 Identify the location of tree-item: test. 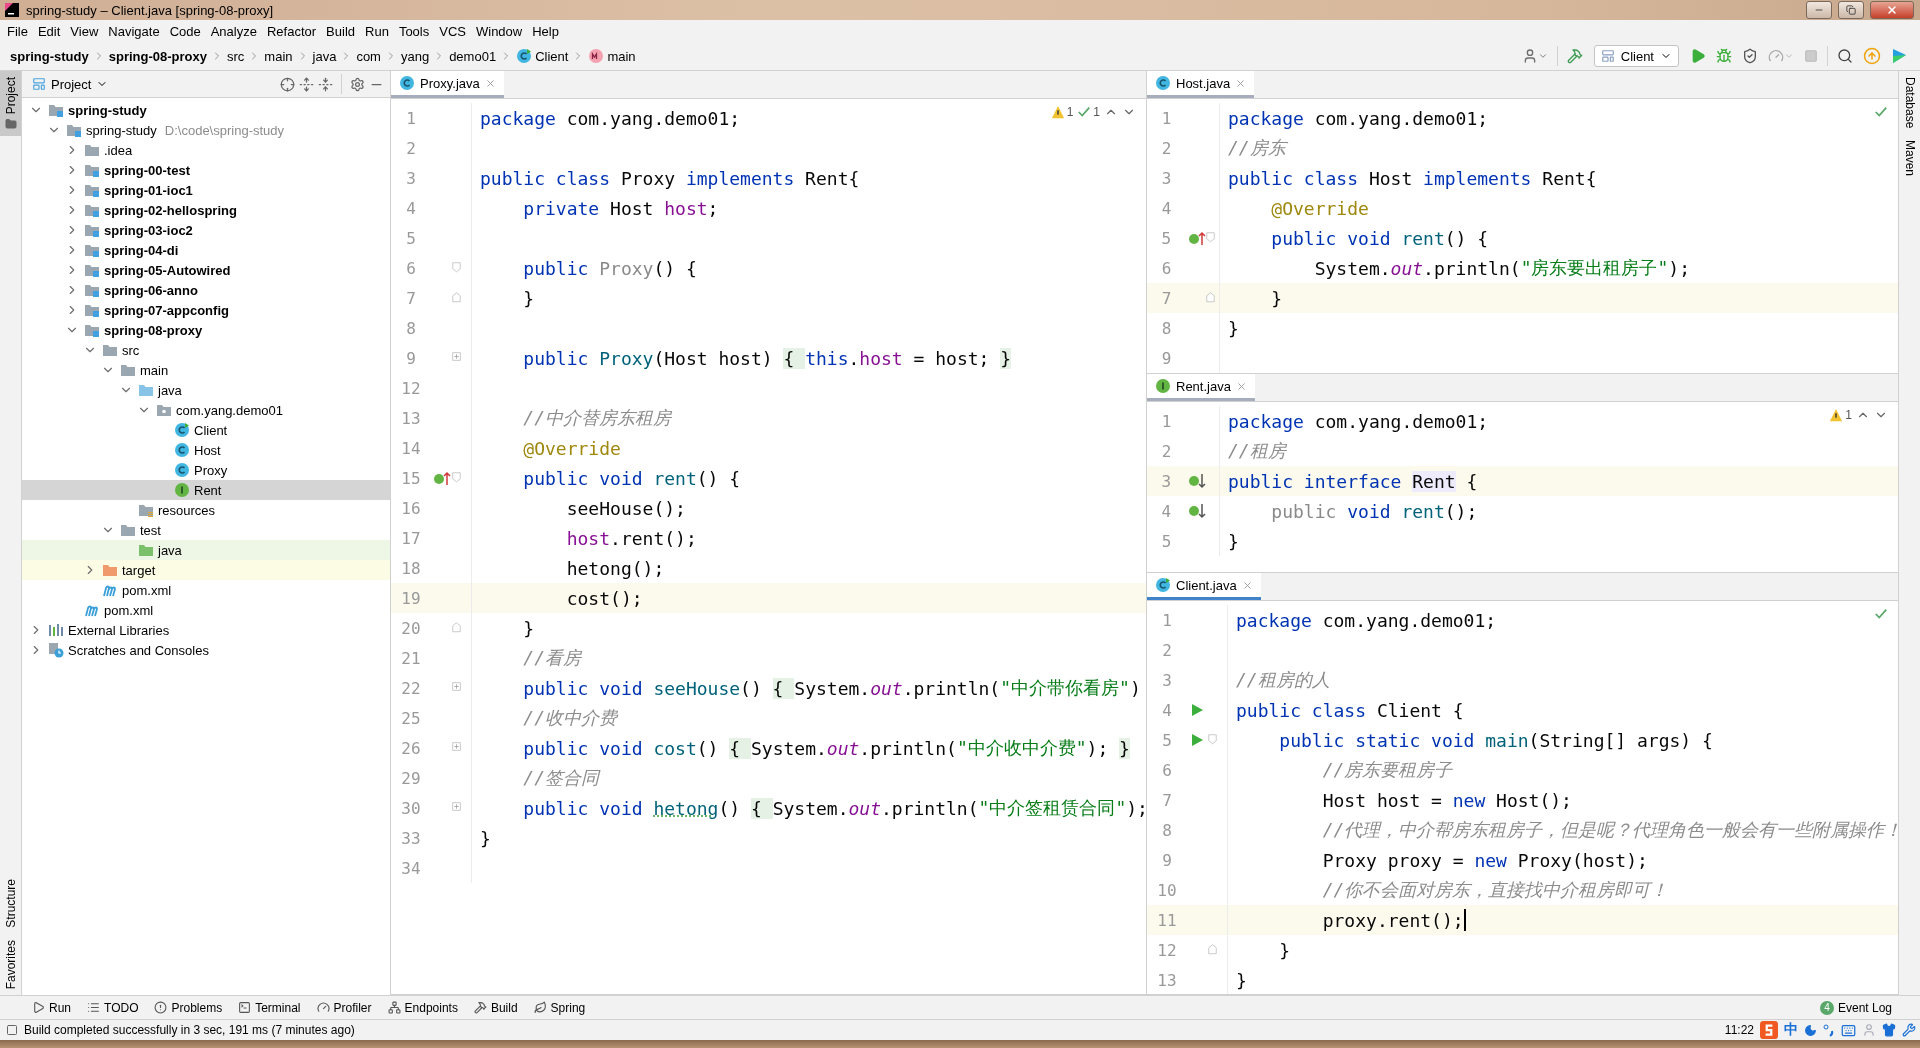
(206, 530).